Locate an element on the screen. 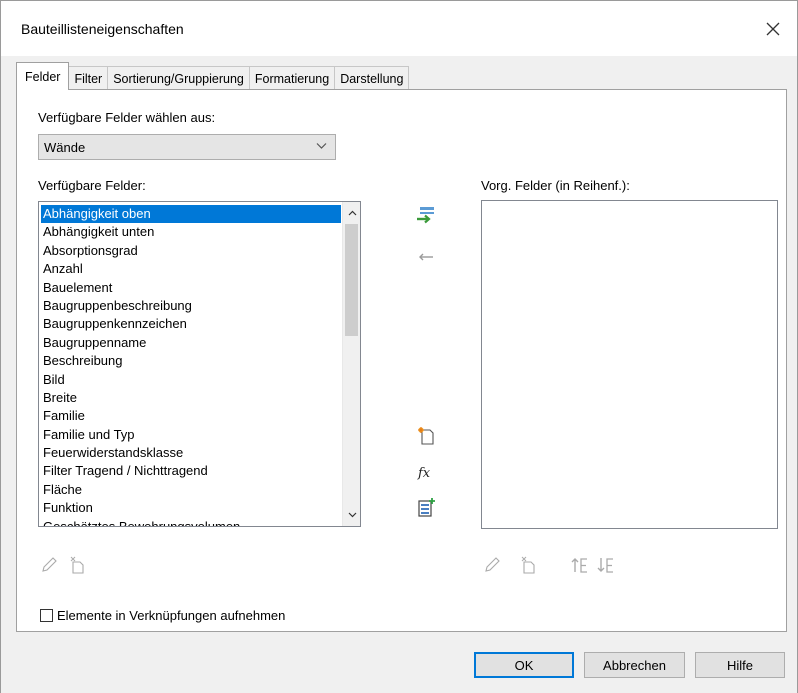 Image resolution: width=798 pixels, height=693 pixels. scroll-down-button is located at coordinates (351, 515).